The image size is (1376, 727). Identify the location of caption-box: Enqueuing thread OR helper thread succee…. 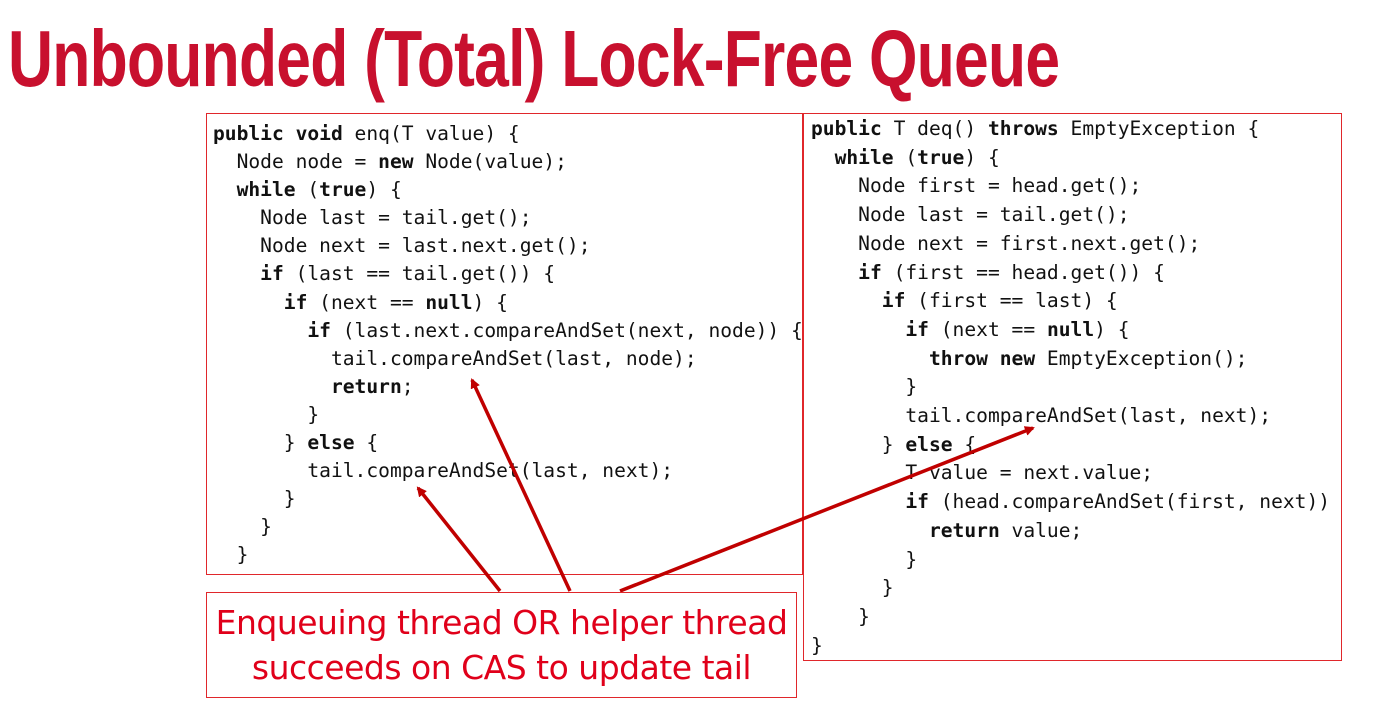
(501, 645).